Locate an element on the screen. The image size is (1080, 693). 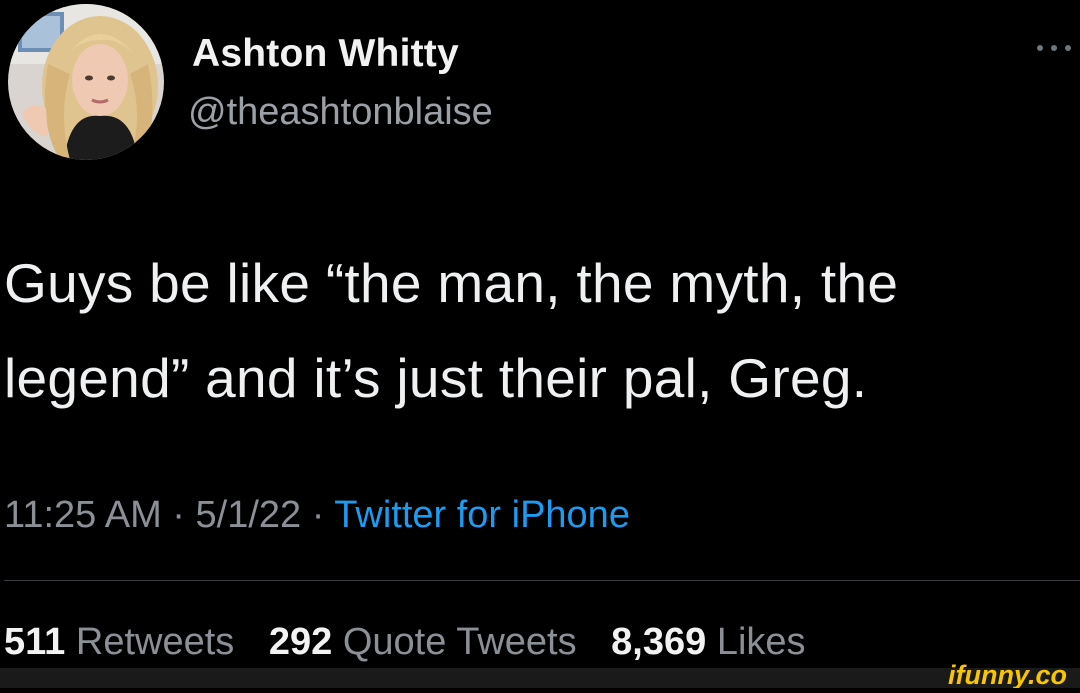
likes-stat: 8,369 Likes is located at coordinates (708, 642).